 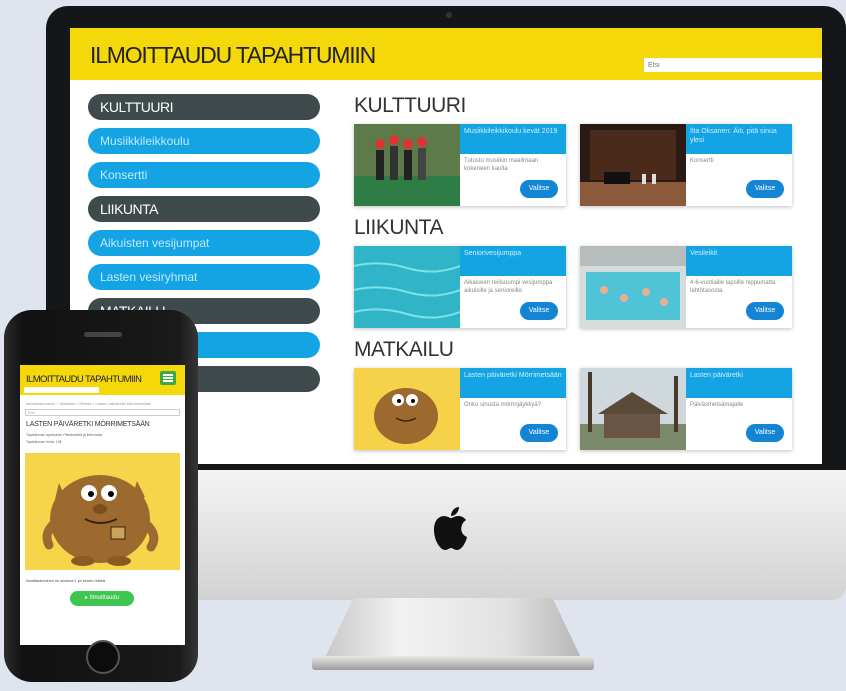 What do you see at coordinates (102, 511) in the screenshot?
I see `creature-illustration` at bounding box center [102, 511].